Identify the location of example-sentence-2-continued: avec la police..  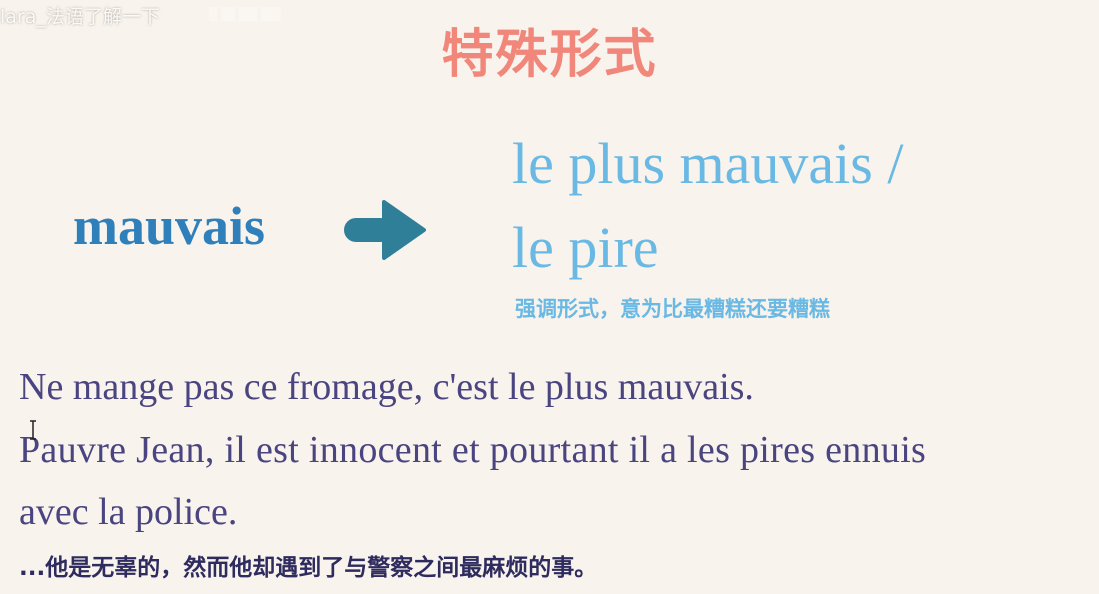
(128, 512).